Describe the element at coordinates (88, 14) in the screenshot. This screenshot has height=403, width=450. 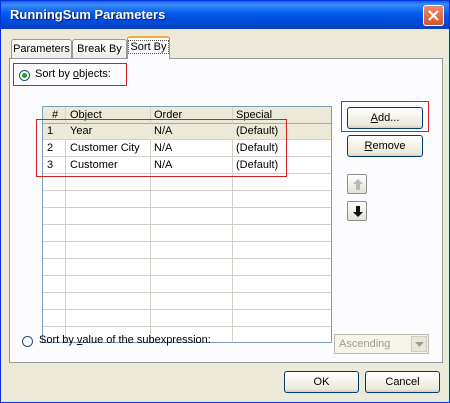
I see `window-title: RunningSum Parameters` at that location.